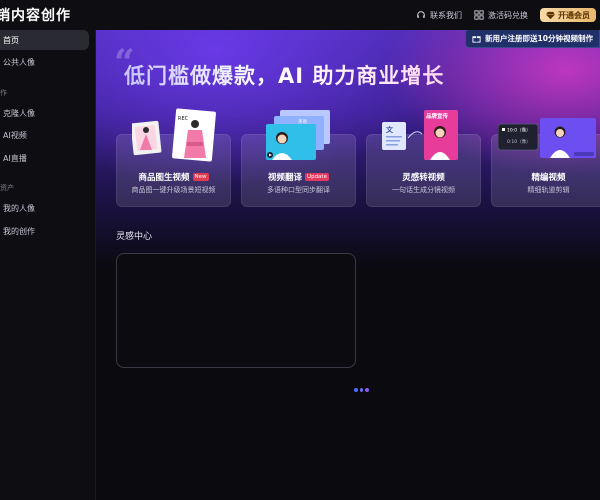 The image size is (600, 500). Describe the element at coordinates (44, 135) in the screenshot. I see `sidebar-item-ai-video: AI视频` at that location.